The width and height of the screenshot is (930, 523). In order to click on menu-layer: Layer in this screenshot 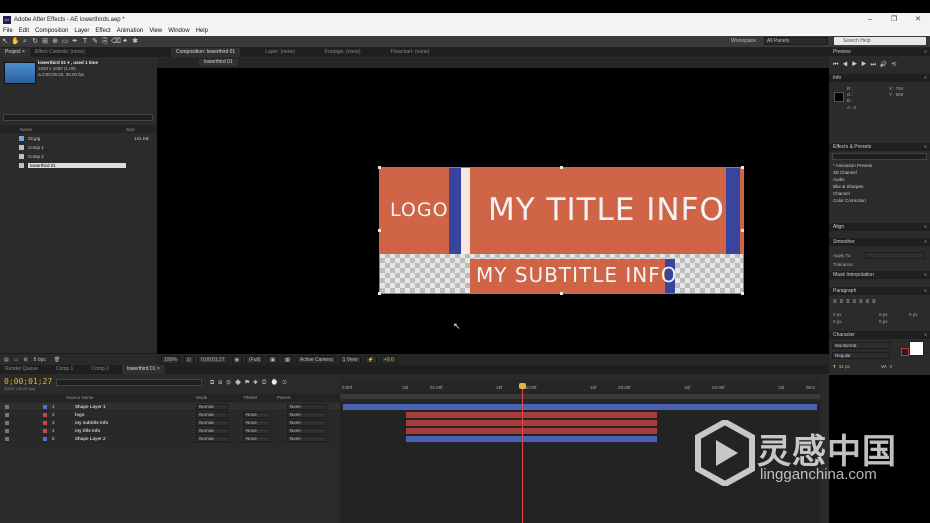, I will do `click(81, 31)`.